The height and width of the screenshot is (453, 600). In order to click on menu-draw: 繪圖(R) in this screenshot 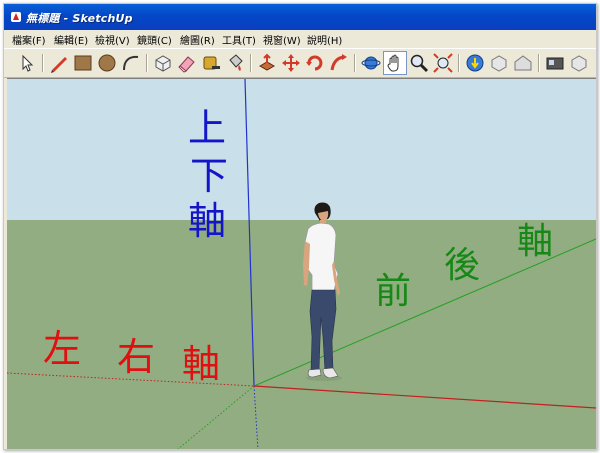, I will do `click(197, 39)`.